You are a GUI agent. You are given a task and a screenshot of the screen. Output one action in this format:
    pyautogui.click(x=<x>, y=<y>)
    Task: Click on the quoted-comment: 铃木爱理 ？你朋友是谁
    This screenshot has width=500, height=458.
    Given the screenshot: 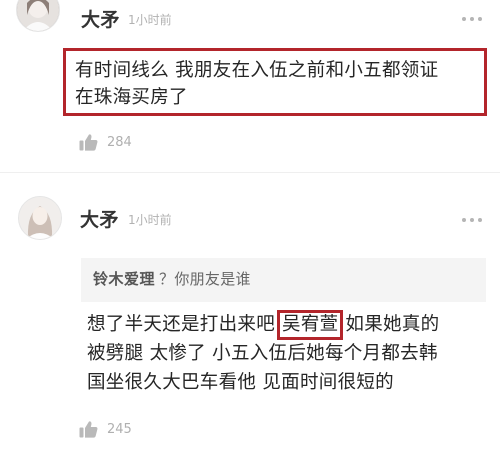 What is the action you would take?
    pyautogui.click(x=283, y=280)
    